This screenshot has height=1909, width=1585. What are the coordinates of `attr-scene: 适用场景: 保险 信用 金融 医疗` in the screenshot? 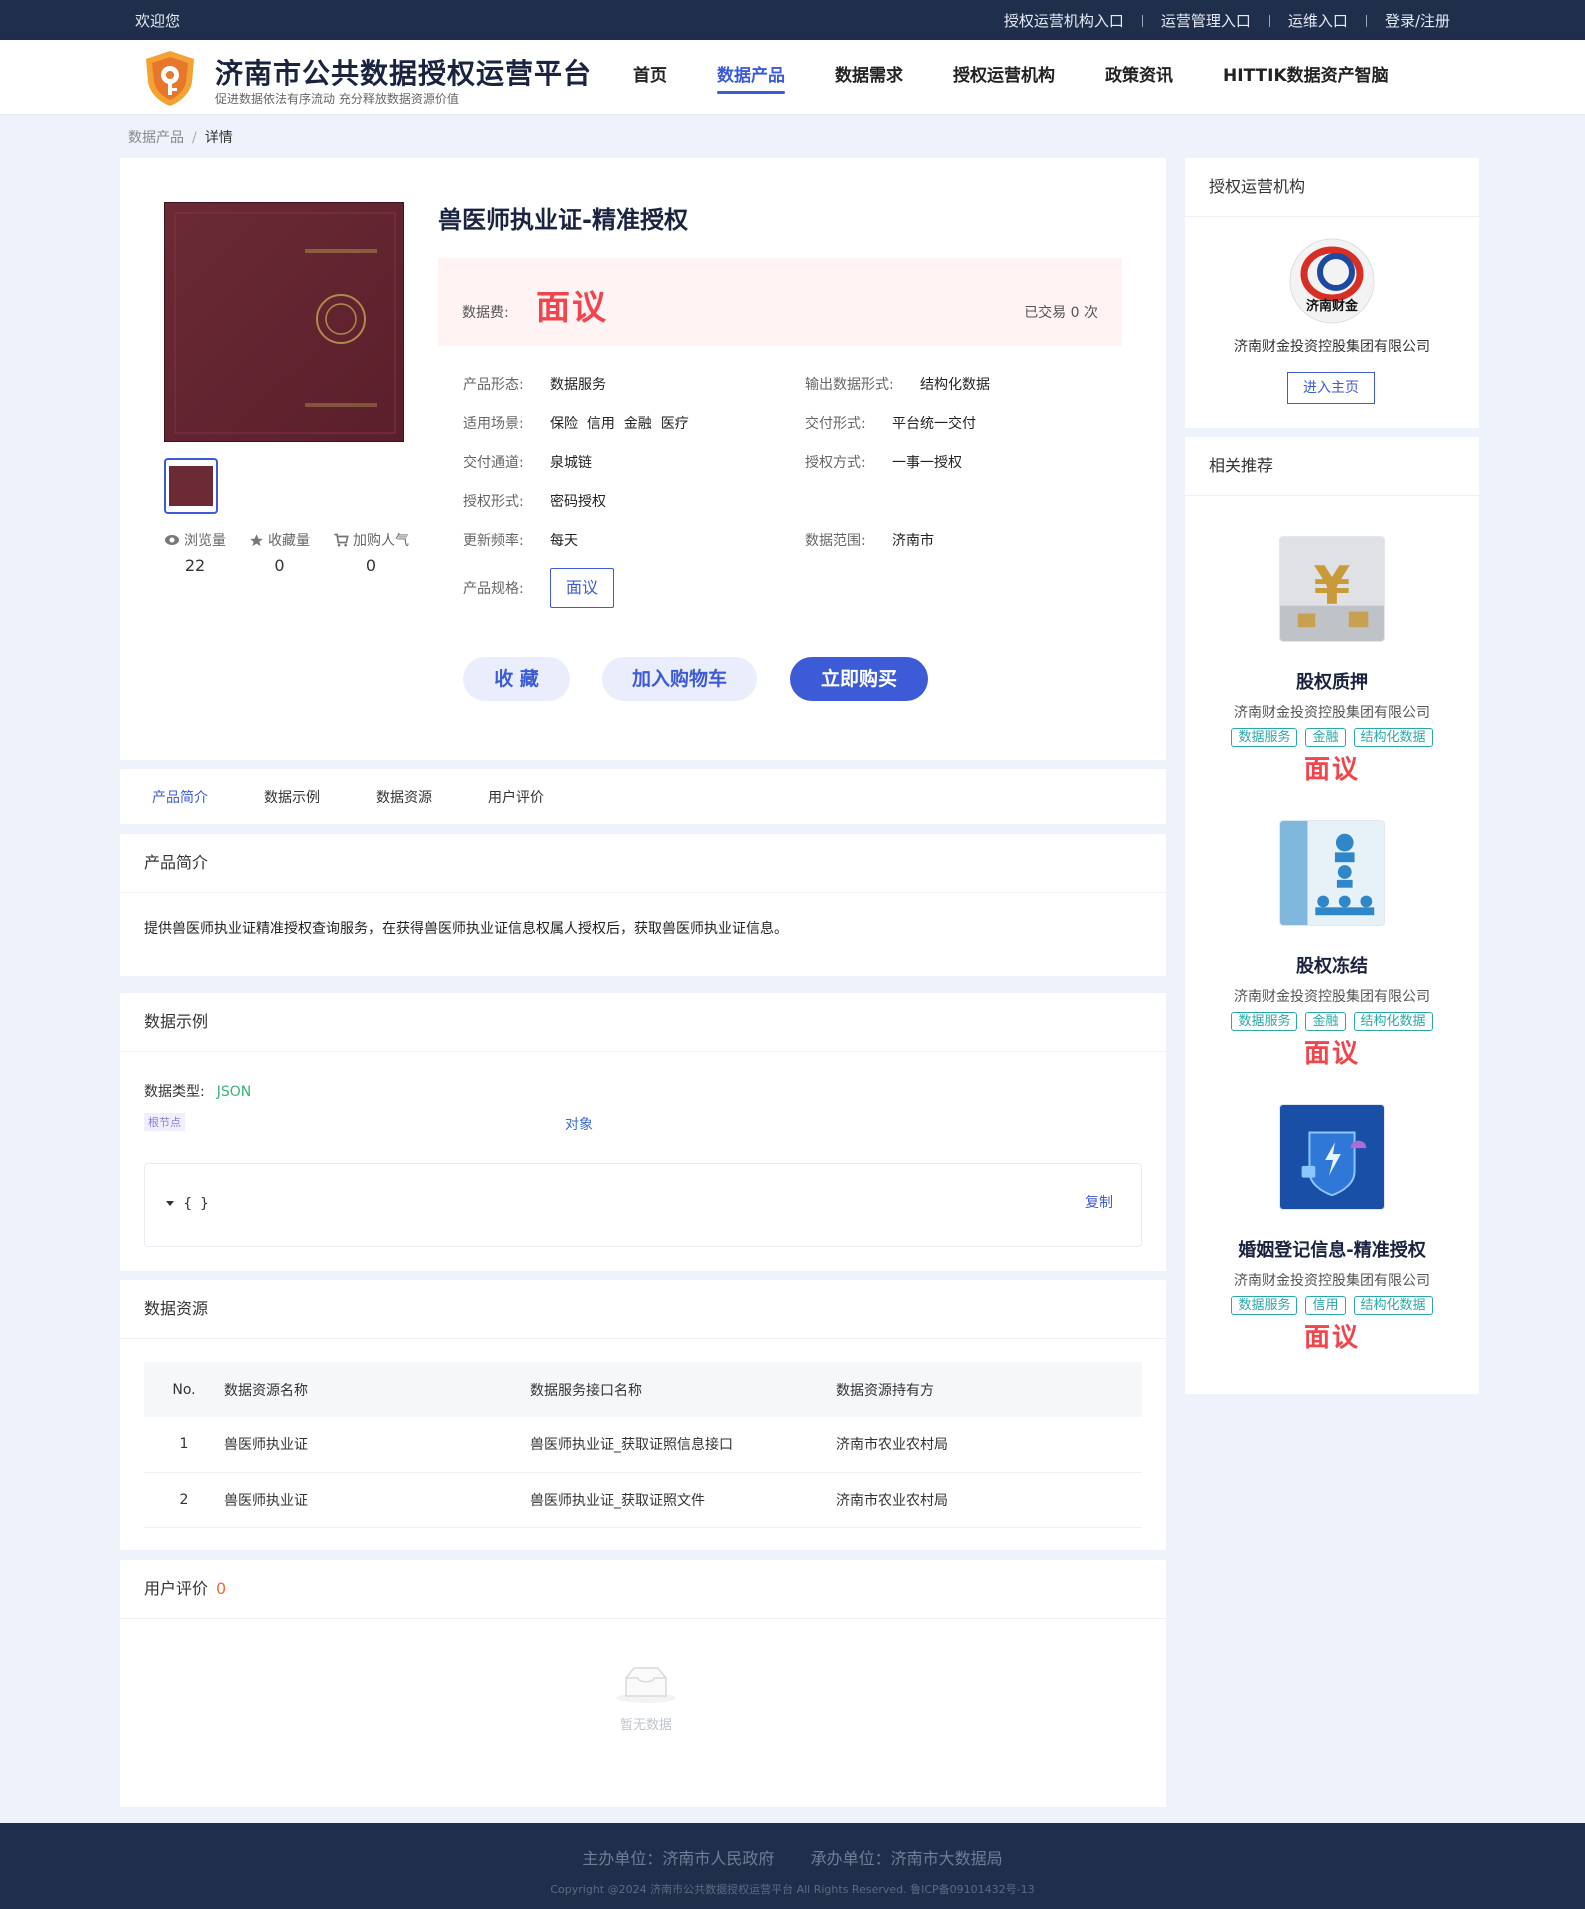 It's located at (576, 423).